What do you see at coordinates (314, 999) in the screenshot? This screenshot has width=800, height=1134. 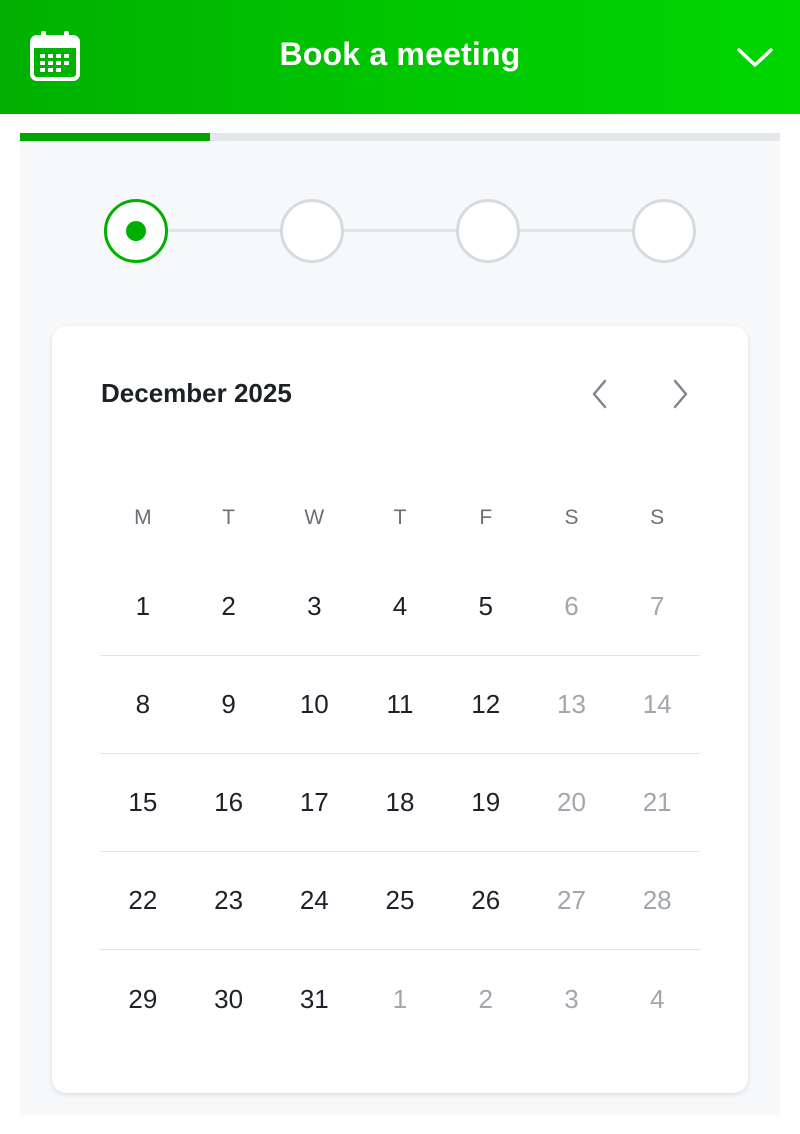 I see `calendar-day: 31` at bounding box center [314, 999].